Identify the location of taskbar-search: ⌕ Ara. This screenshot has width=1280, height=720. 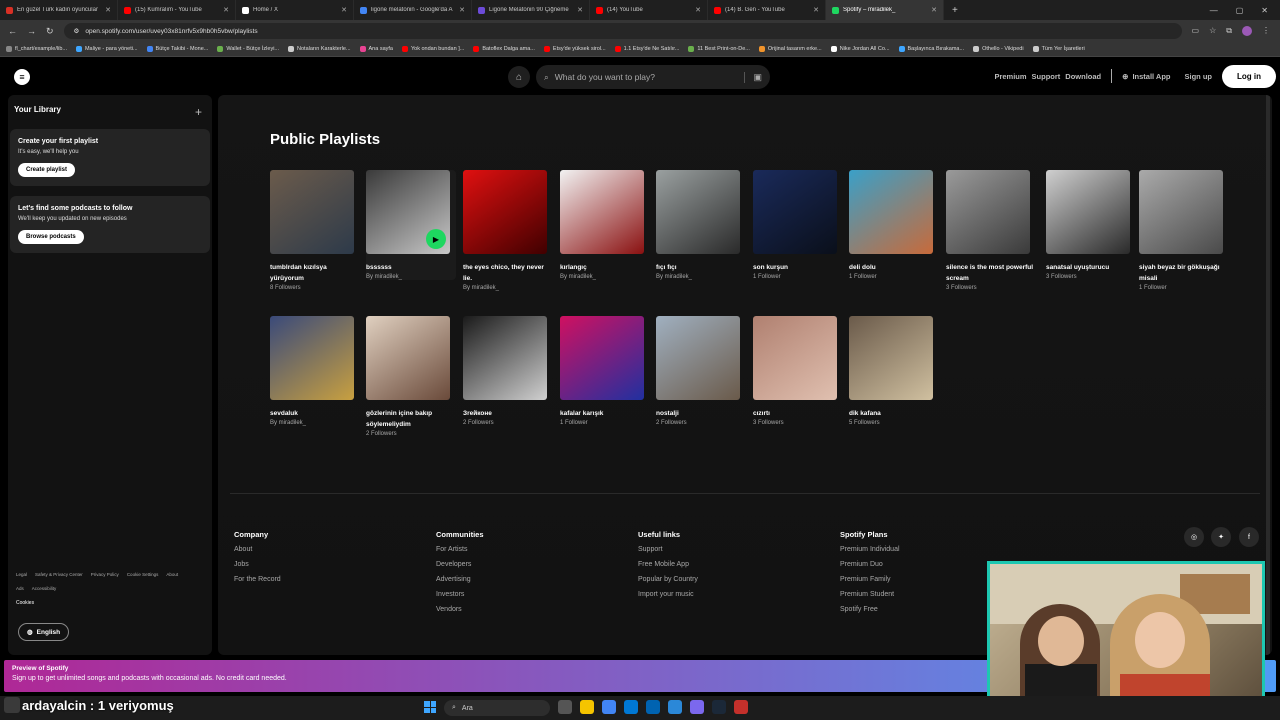
(497, 708).